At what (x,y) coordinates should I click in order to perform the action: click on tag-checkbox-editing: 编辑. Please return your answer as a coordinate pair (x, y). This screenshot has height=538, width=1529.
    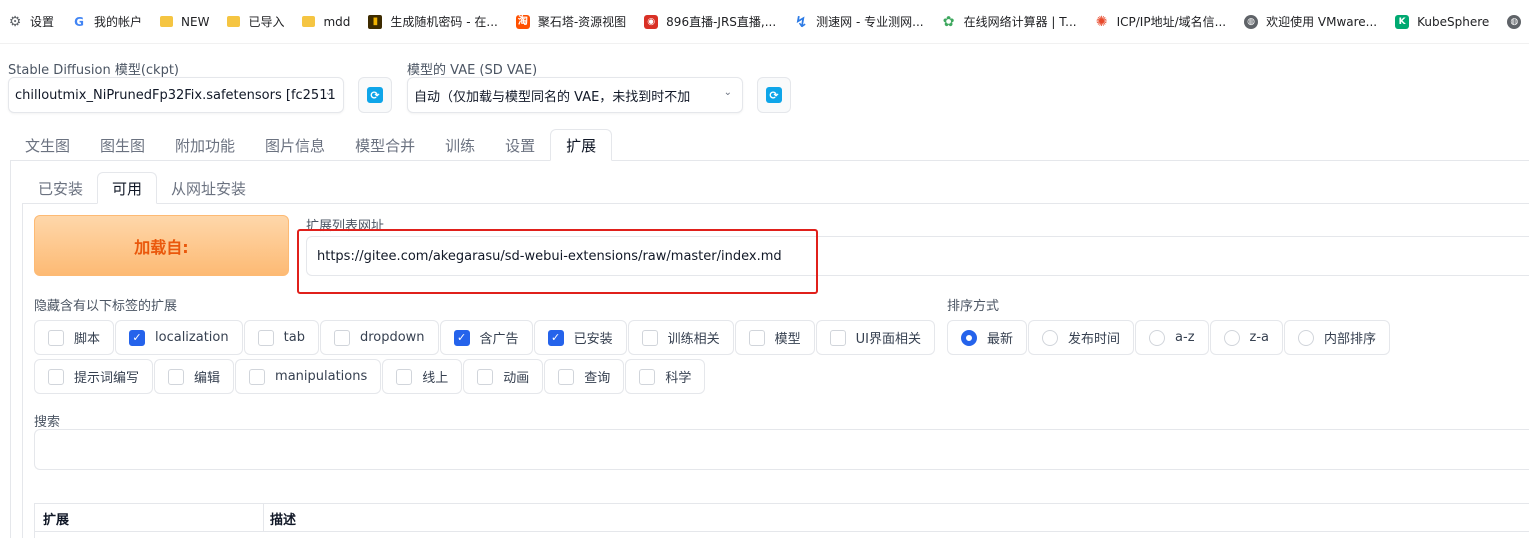
    Looking at the image, I should click on (194, 376).